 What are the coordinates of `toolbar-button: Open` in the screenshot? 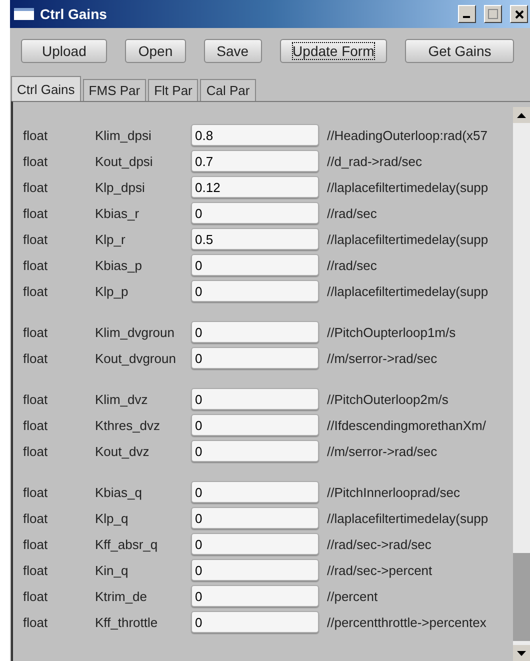 It's located at (155, 51).